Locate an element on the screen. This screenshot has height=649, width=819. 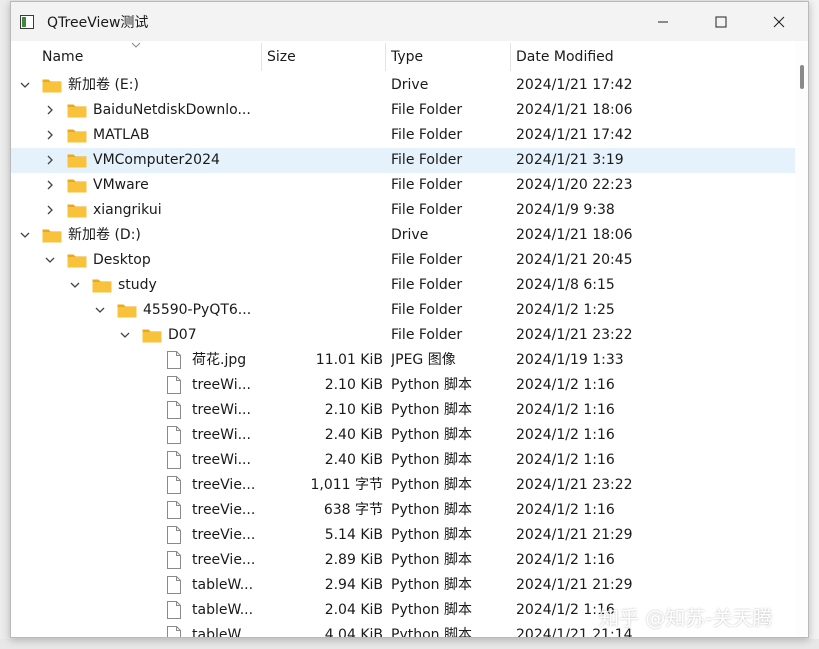
tree-row: 45590-PyQT6... File Folder 2024/1/2 1:25 is located at coordinates (403, 310).